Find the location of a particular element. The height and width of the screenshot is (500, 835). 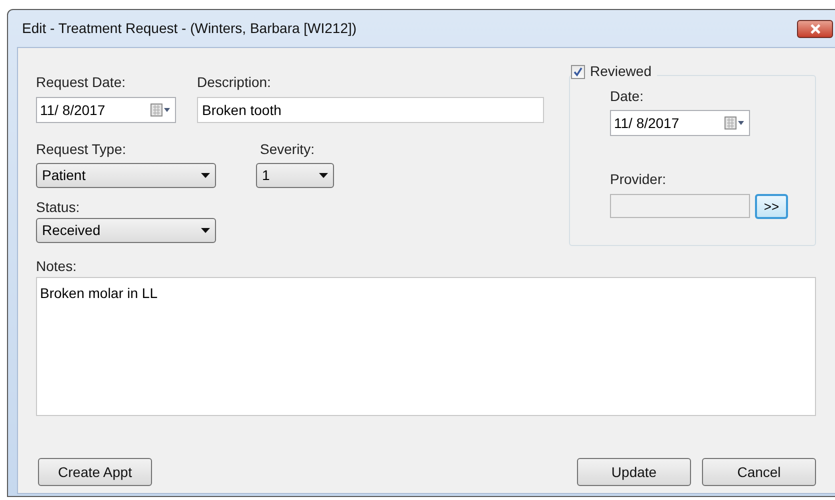

input-field: Broken tooth is located at coordinates (370, 110).